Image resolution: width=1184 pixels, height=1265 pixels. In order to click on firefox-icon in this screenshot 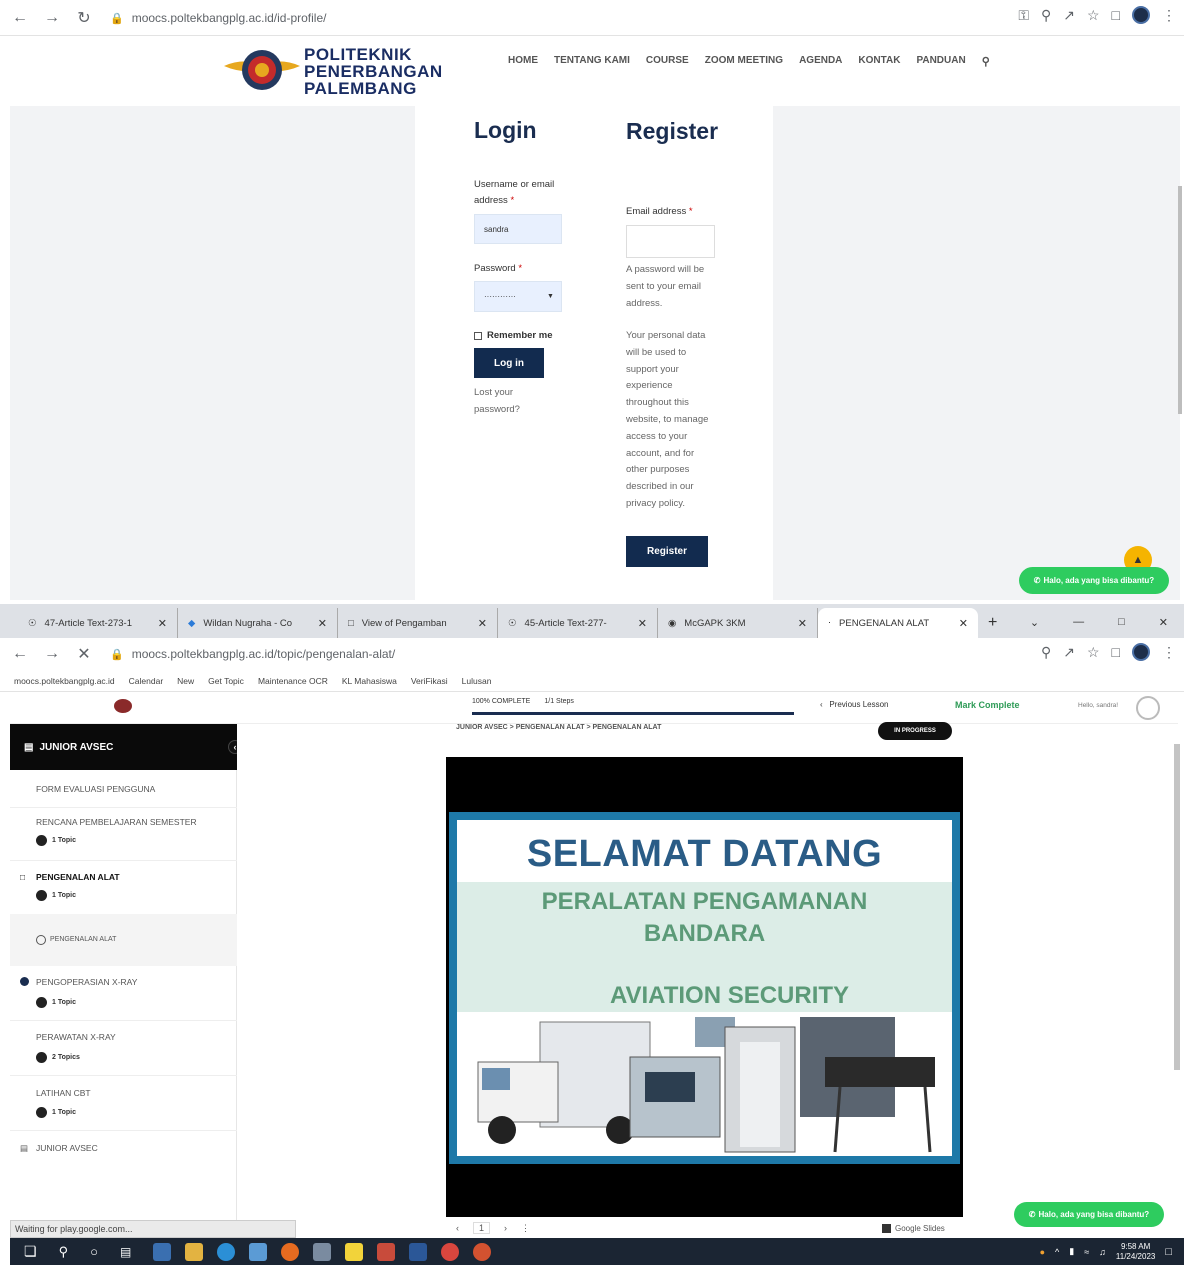, I will do `click(290, 1251)`.